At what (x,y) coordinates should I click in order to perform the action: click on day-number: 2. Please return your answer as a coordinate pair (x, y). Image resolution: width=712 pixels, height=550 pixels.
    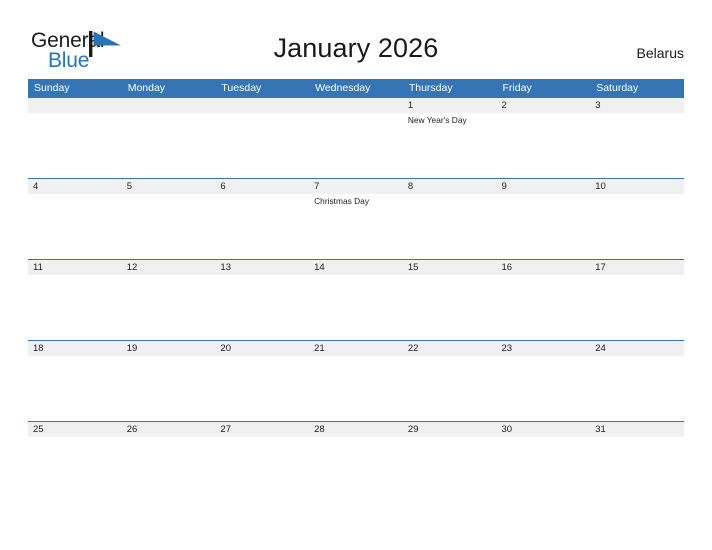
    Looking at the image, I should click on (504, 105).